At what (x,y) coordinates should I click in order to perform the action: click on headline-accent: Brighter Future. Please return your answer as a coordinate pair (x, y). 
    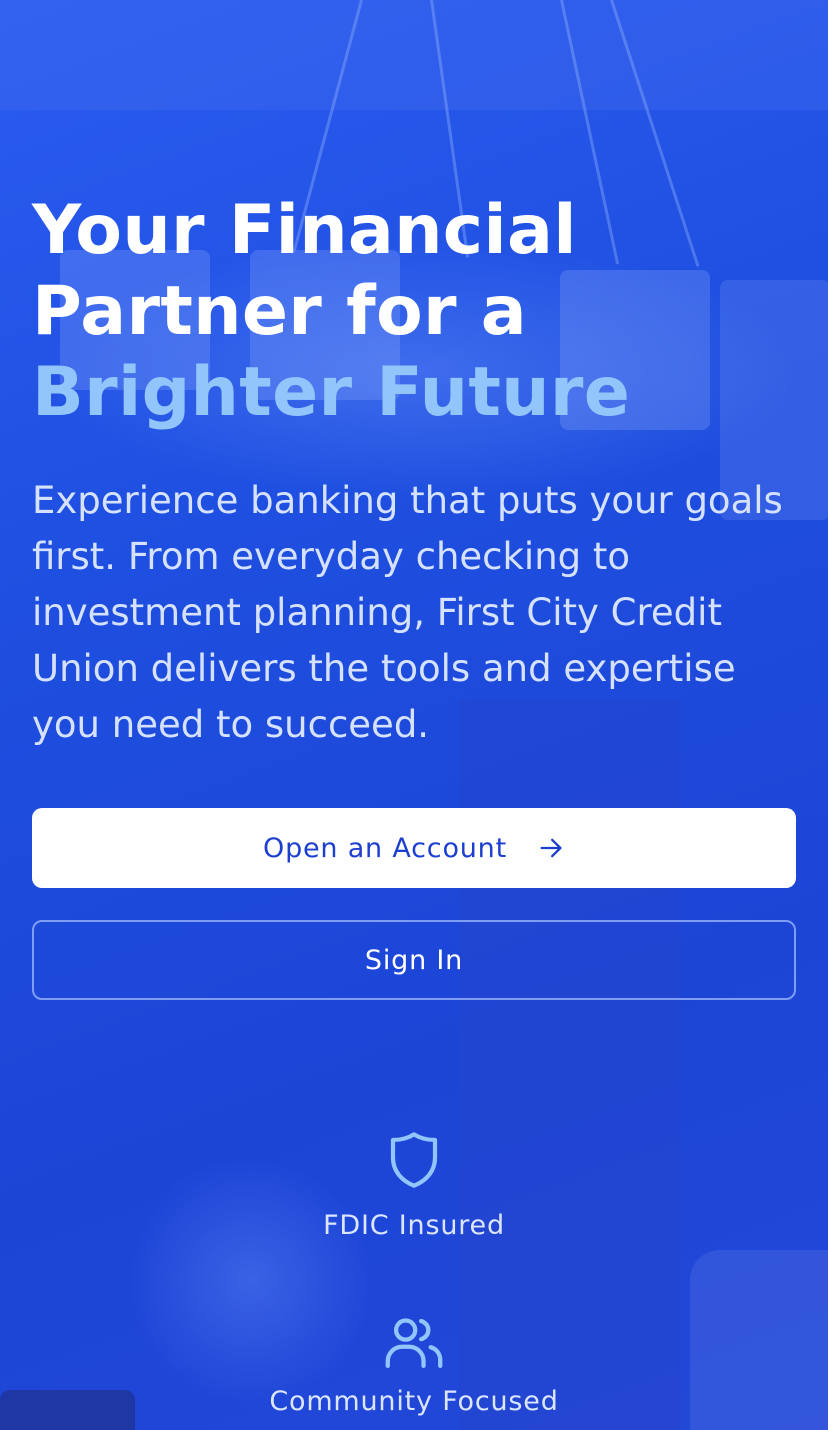
    Looking at the image, I should click on (331, 392).